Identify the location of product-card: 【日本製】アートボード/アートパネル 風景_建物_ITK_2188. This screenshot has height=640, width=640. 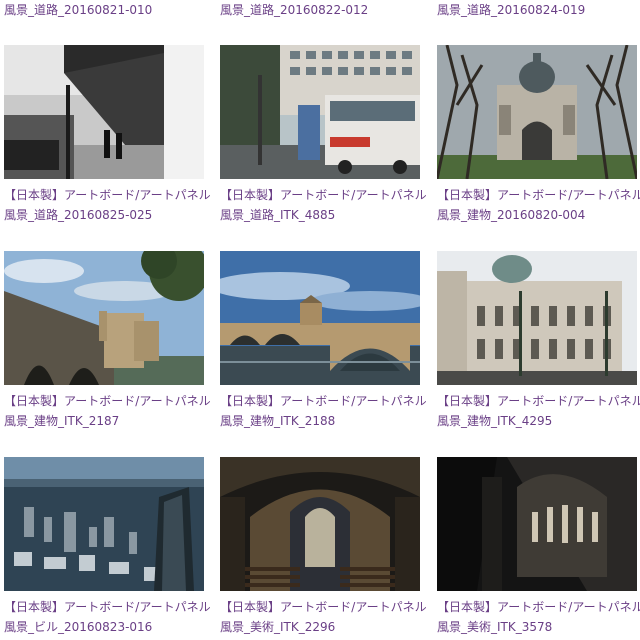
(323, 341).